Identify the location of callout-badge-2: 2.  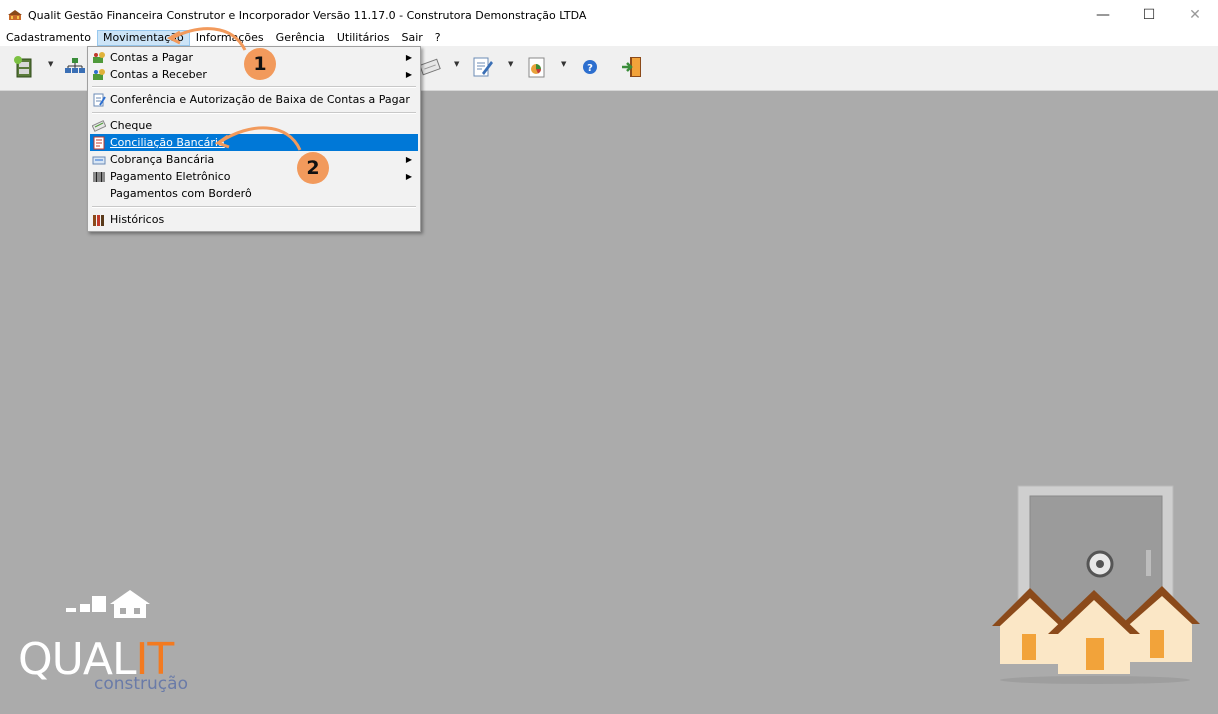
(313, 168).